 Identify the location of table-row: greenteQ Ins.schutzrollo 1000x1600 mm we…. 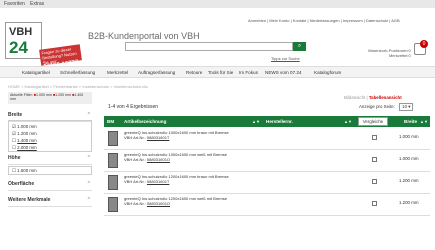
(267, 161).